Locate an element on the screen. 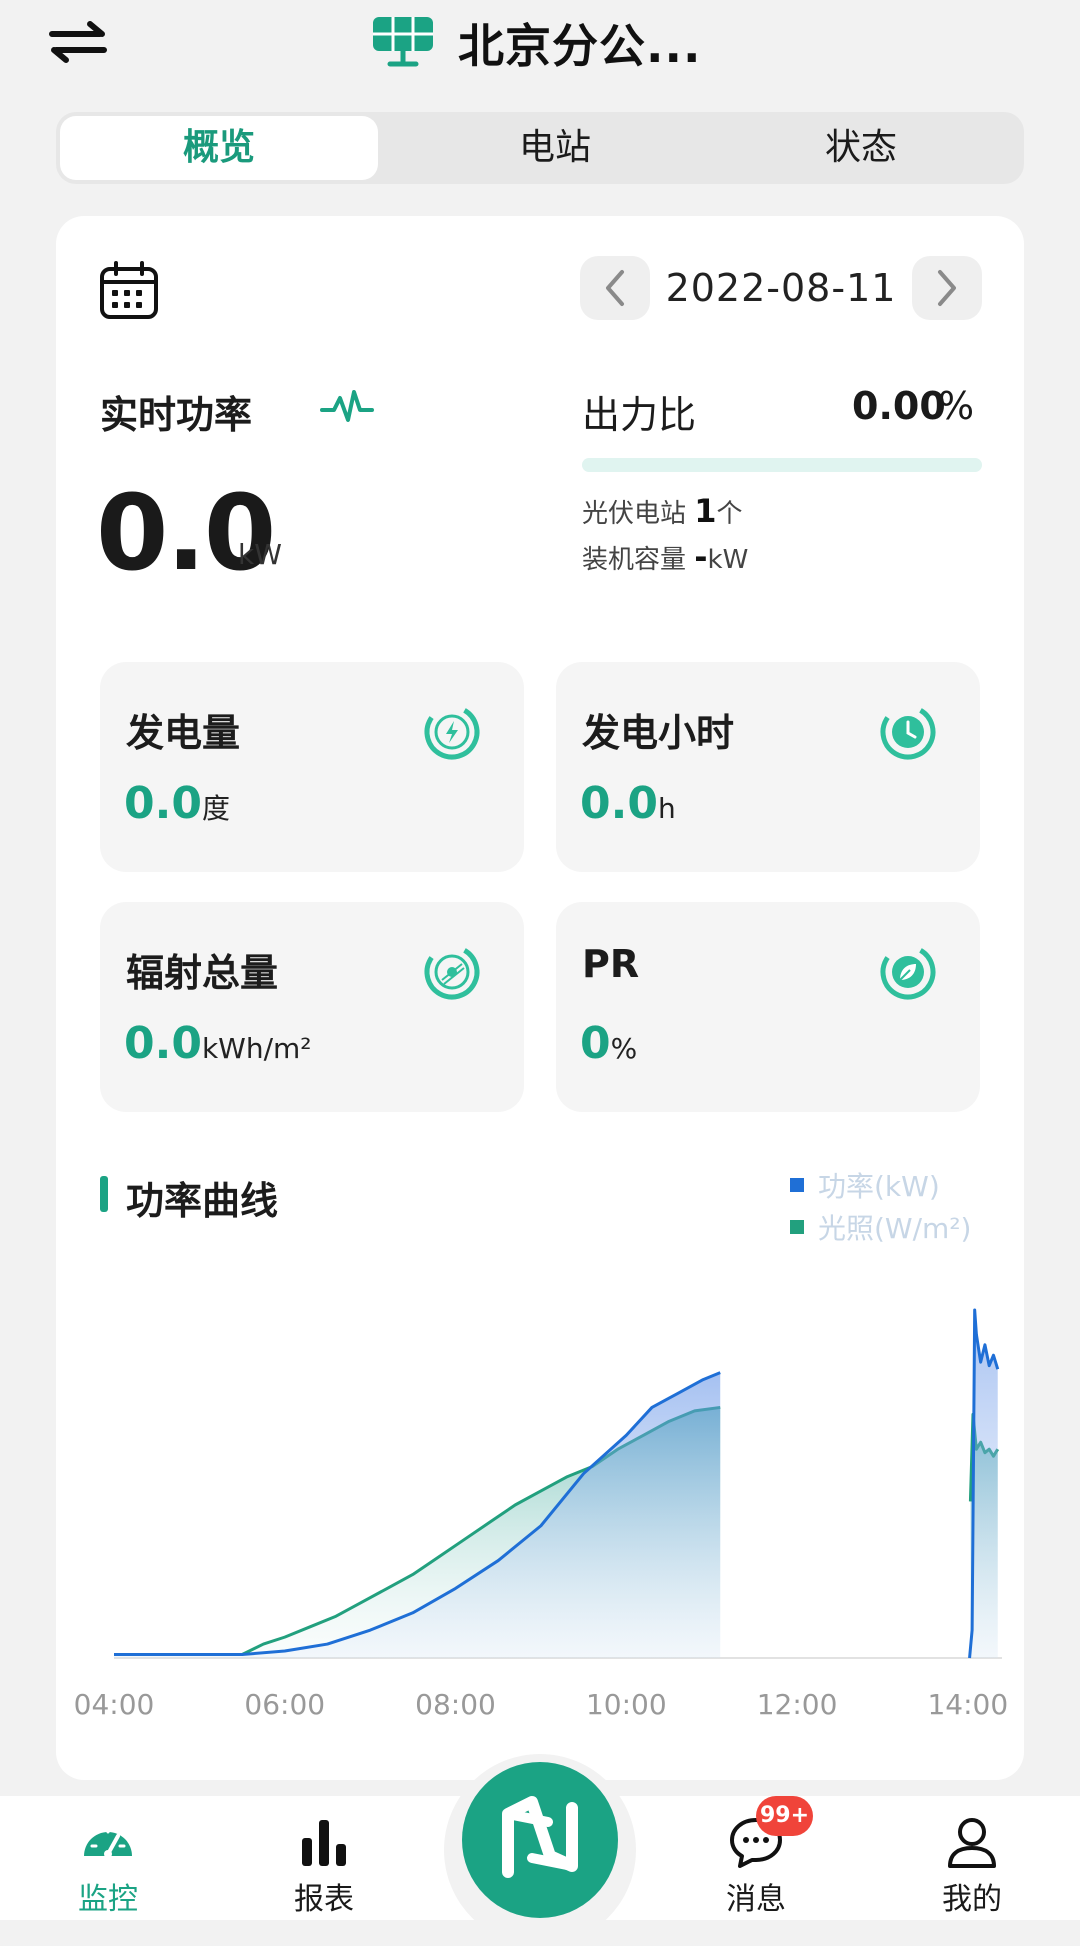  chart-title: 功率曲线 is located at coordinates (202, 1201).